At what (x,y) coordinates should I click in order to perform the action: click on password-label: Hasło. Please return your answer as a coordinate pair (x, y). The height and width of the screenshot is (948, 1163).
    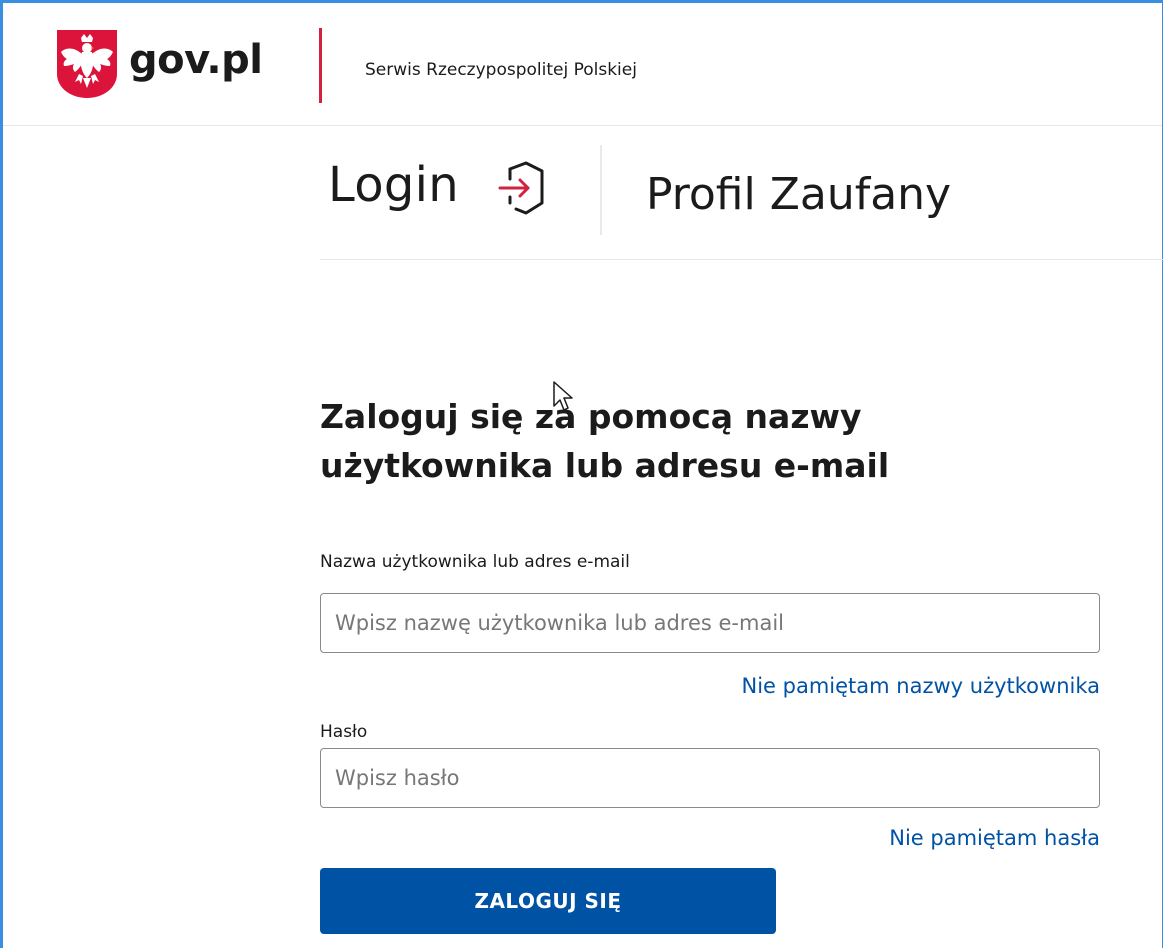
    Looking at the image, I should click on (344, 732).